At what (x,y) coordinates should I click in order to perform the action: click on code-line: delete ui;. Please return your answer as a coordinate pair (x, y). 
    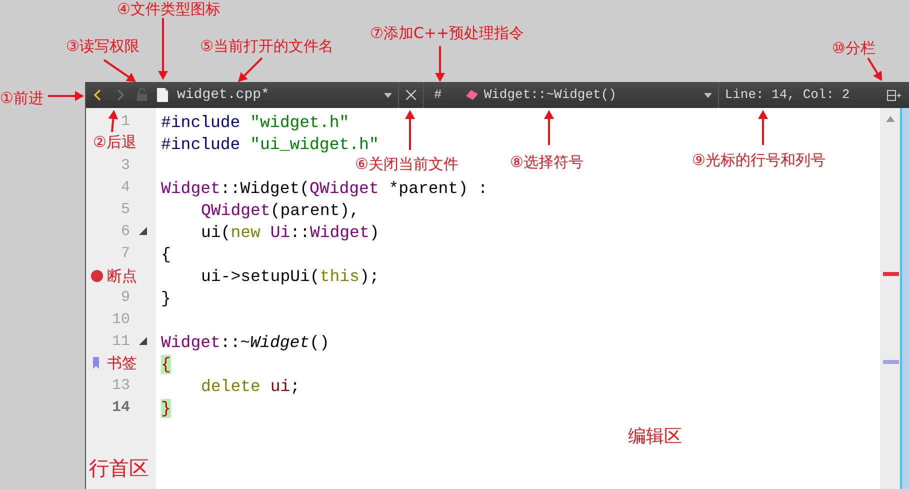
    Looking at the image, I should click on (250, 387).